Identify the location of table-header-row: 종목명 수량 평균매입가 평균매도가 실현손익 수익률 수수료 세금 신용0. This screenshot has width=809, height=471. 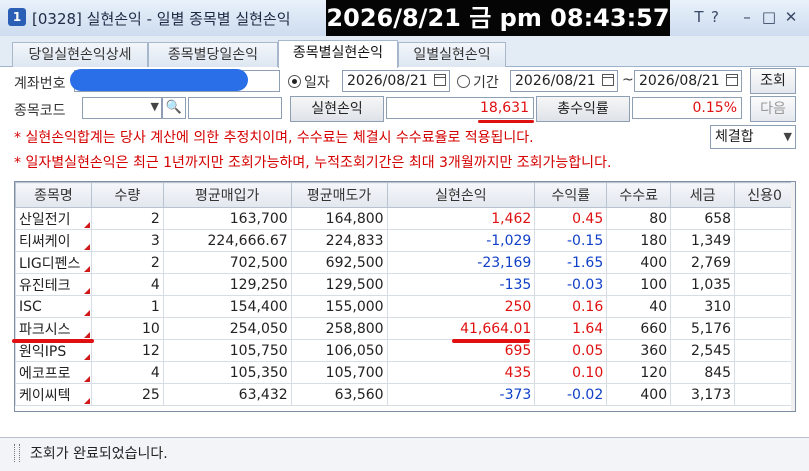
(405, 195).